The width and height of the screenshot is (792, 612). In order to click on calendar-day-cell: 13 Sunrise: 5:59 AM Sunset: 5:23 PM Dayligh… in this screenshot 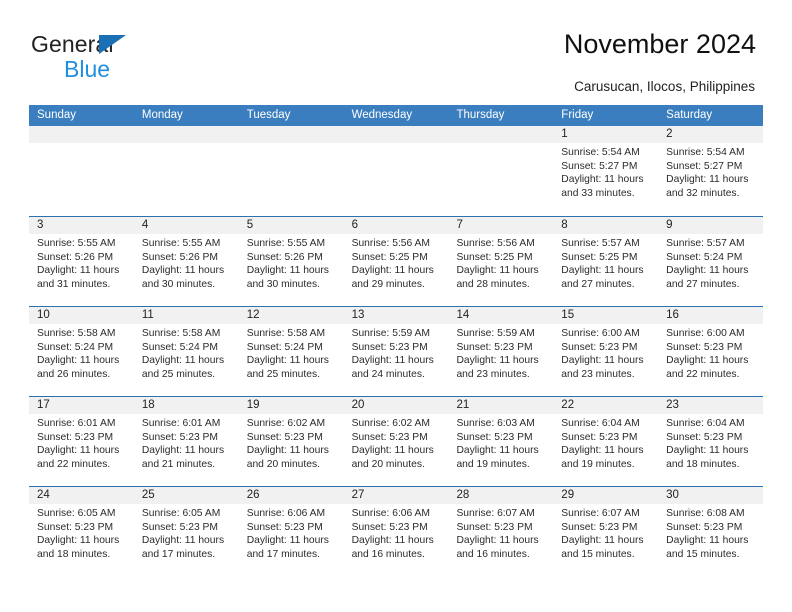, I will do `click(396, 351)`.